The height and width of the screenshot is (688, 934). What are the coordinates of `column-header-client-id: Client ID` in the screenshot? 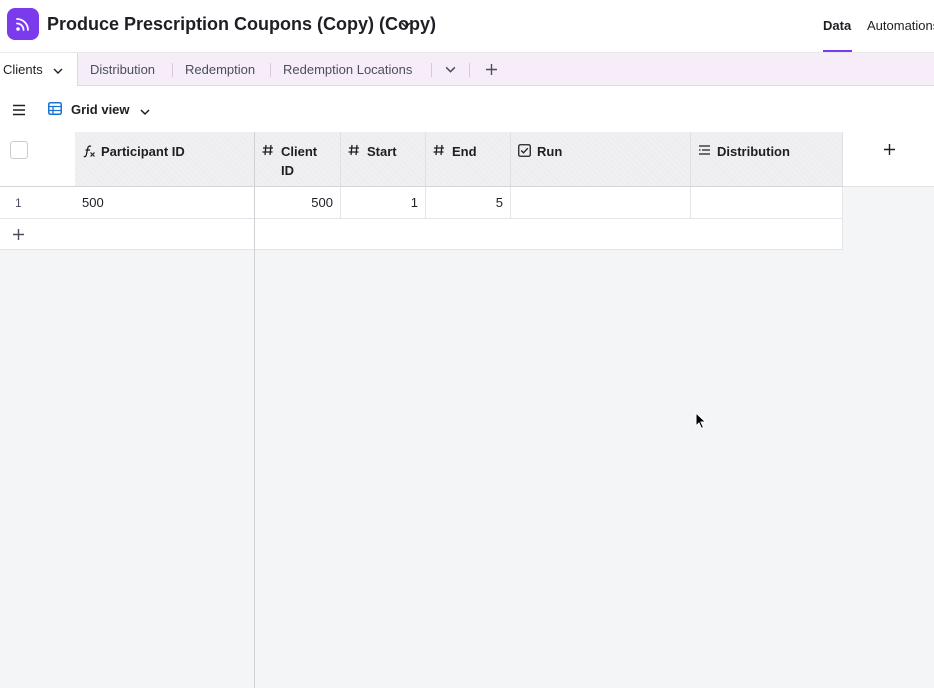 It's located at (298, 159).